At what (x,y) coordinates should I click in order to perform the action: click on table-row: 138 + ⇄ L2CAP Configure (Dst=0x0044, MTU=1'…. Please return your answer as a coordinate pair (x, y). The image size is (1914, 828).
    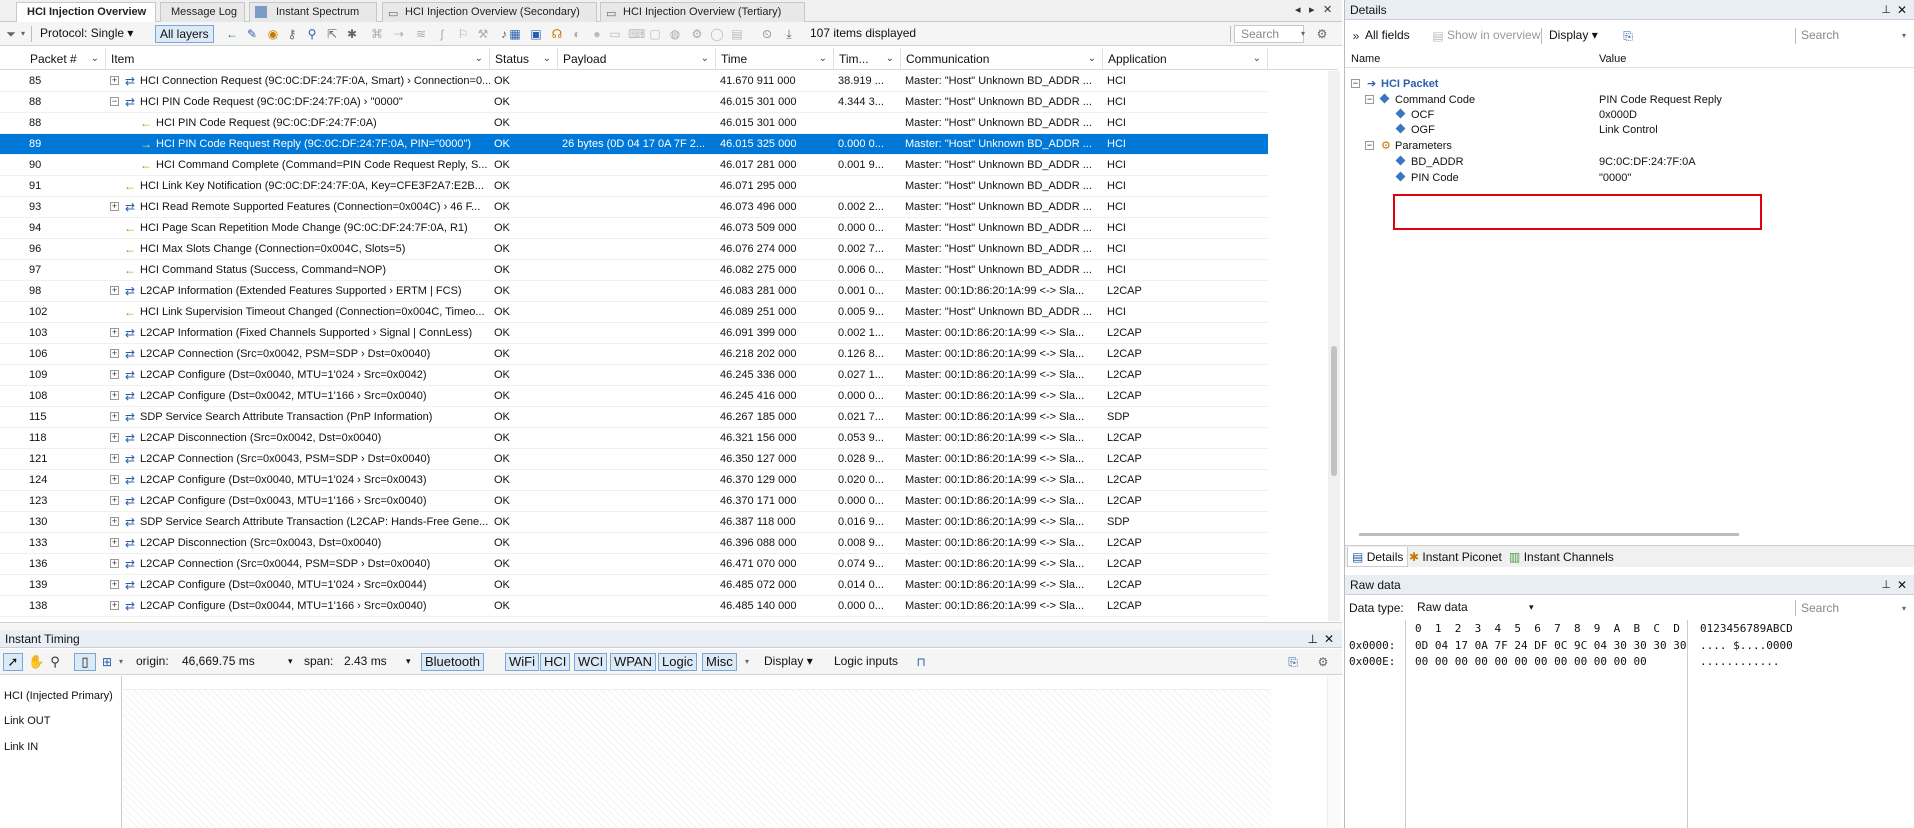
    Looking at the image, I should click on (634, 606).